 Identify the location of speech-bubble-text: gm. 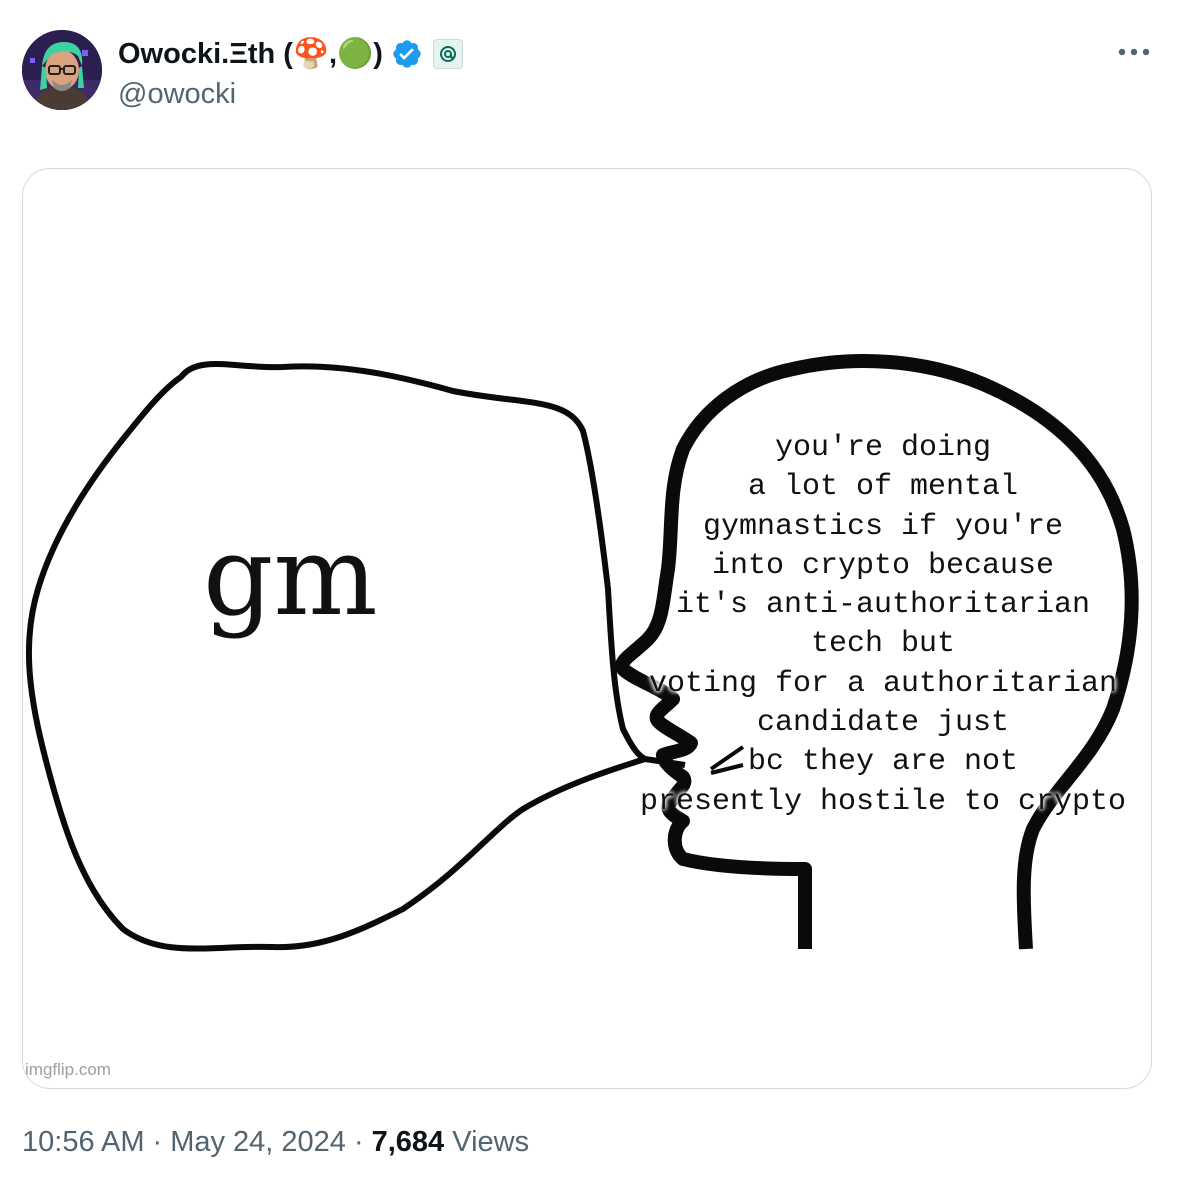
(290, 576).